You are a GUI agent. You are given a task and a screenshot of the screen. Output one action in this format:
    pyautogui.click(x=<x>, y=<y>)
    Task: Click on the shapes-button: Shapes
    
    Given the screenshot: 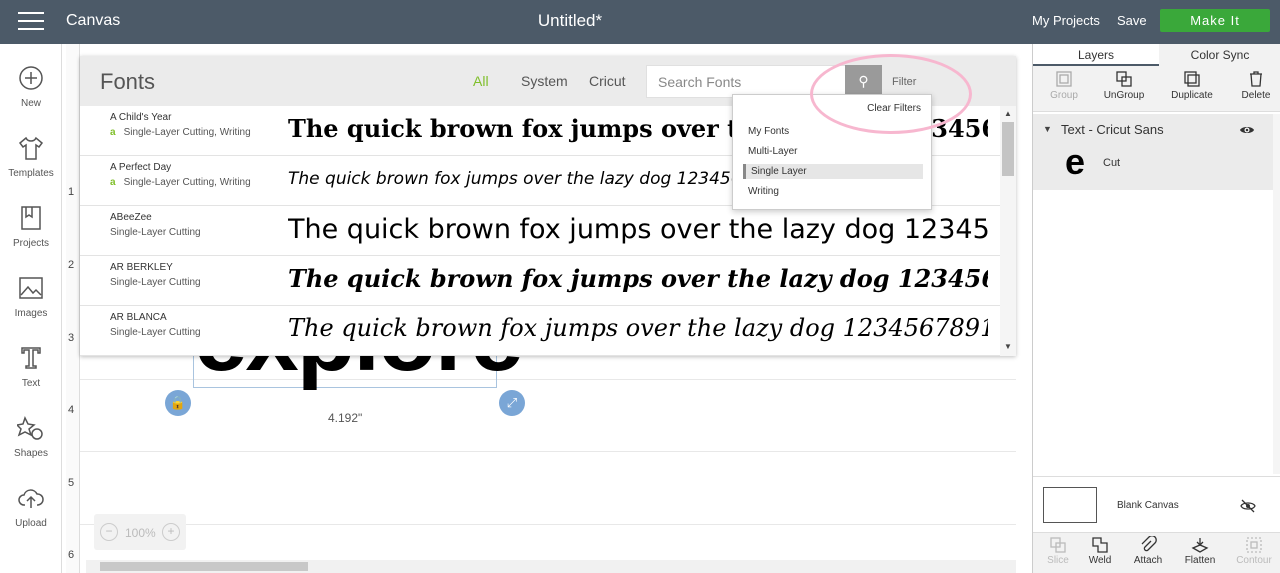 What is the action you would take?
    pyautogui.click(x=31, y=436)
    